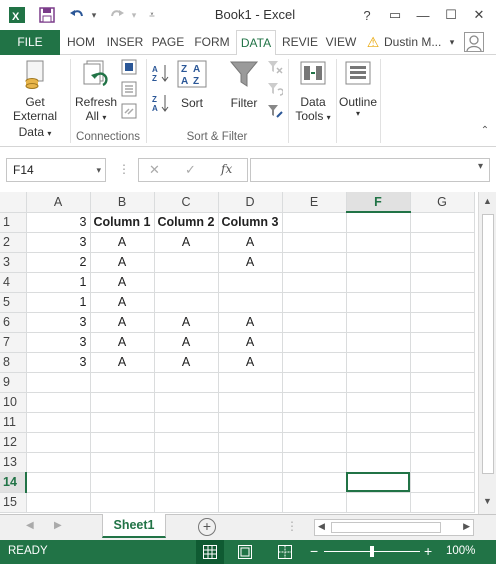  I want to click on cell-a13, so click(58, 462).